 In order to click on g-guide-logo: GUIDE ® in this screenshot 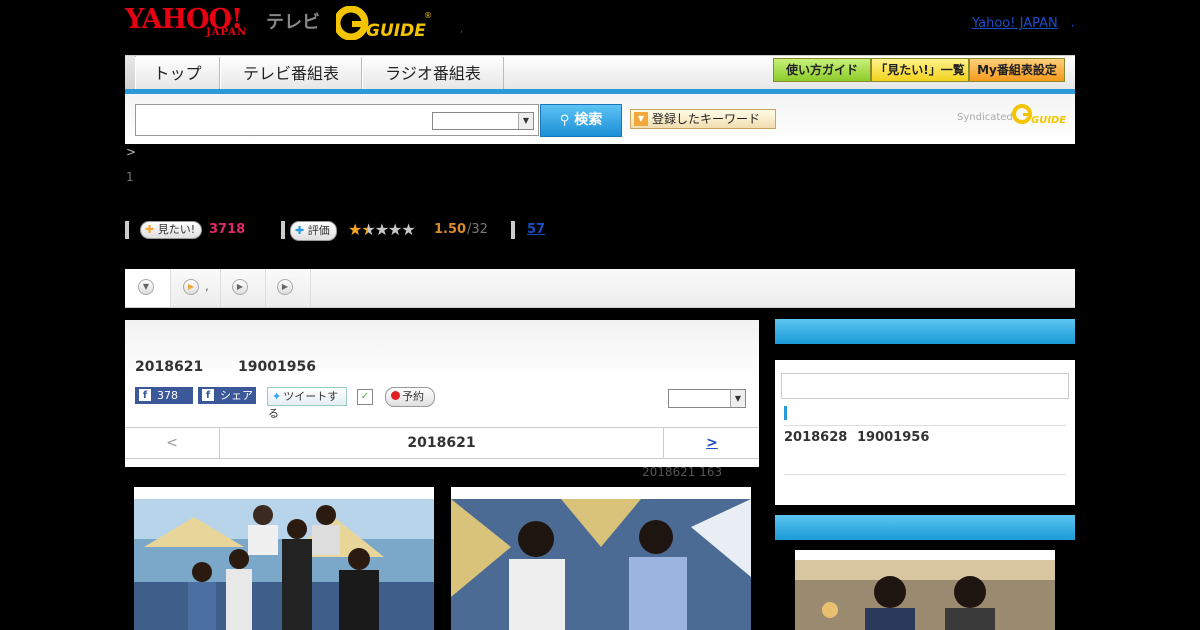, I will do `click(382, 23)`.